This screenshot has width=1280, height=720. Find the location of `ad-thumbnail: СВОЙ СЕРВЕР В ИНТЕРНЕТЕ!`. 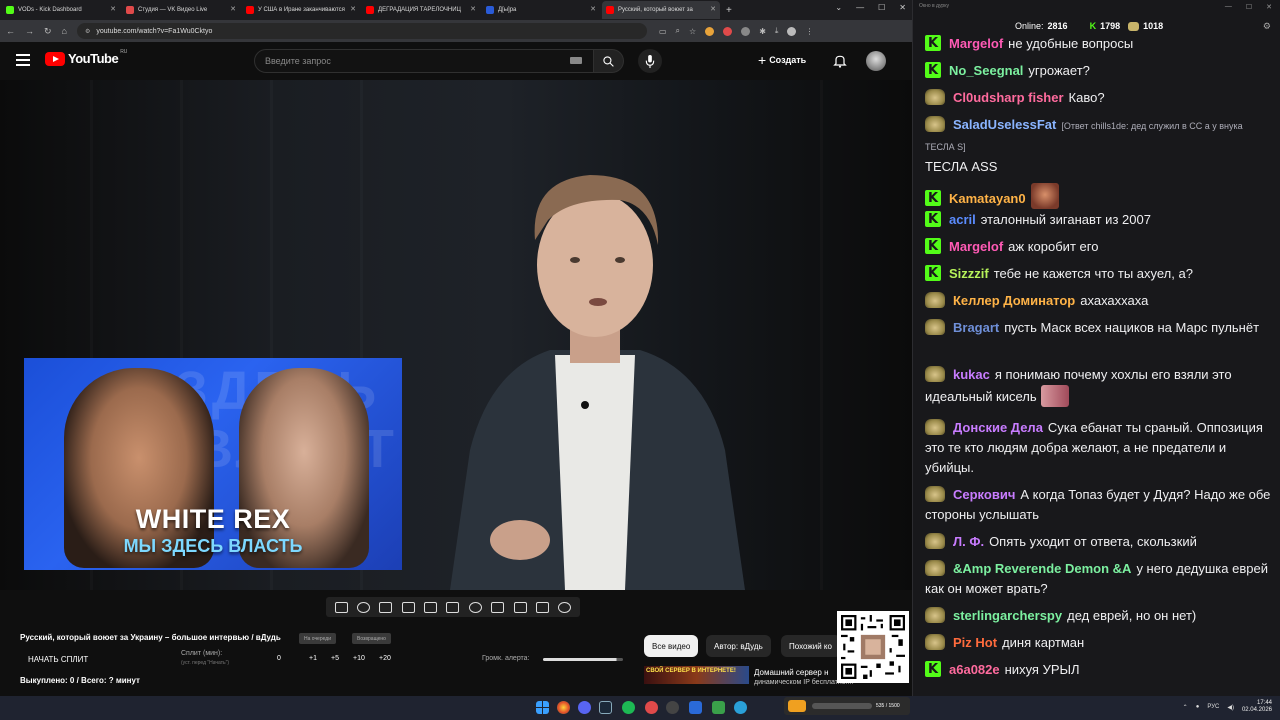

ad-thumbnail: СВОЙ СЕРВЕР В ИНТЕРНЕТЕ! is located at coordinates (696, 675).